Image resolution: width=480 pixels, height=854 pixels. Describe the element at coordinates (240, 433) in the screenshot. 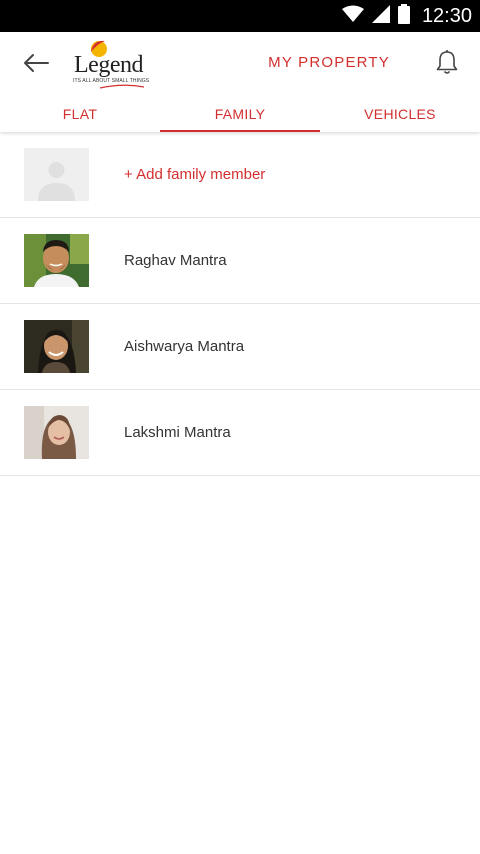

I see `family-member-row: Lakshmi Mantra` at that location.